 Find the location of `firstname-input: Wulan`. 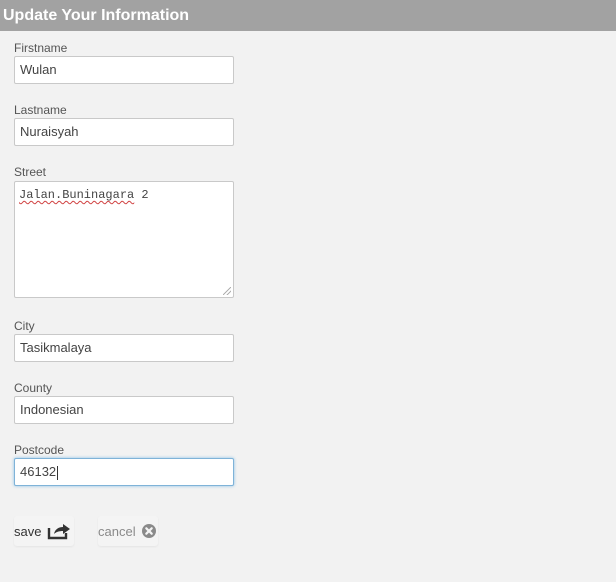

firstname-input: Wulan is located at coordinates (124, 70).